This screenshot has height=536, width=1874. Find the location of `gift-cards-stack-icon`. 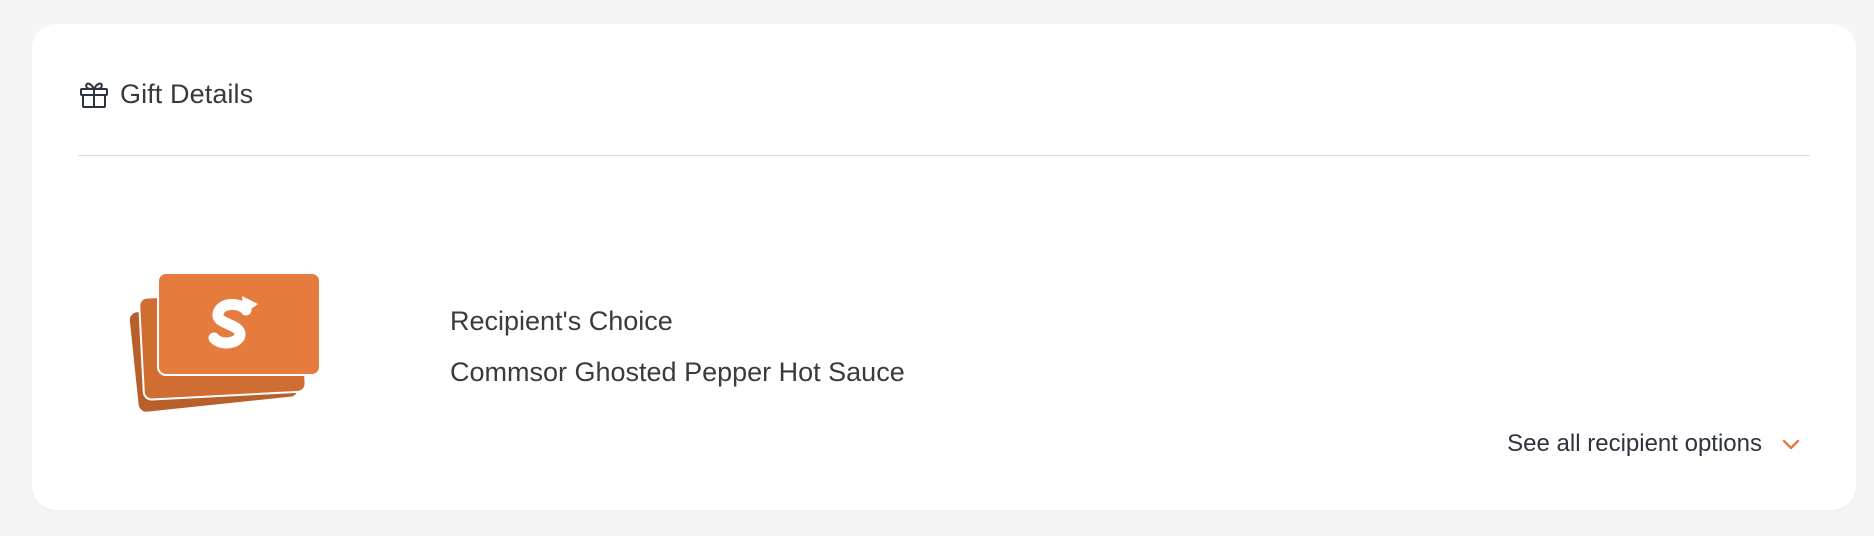

gift-cards-stack-icon is located at coordinates (228, 340).